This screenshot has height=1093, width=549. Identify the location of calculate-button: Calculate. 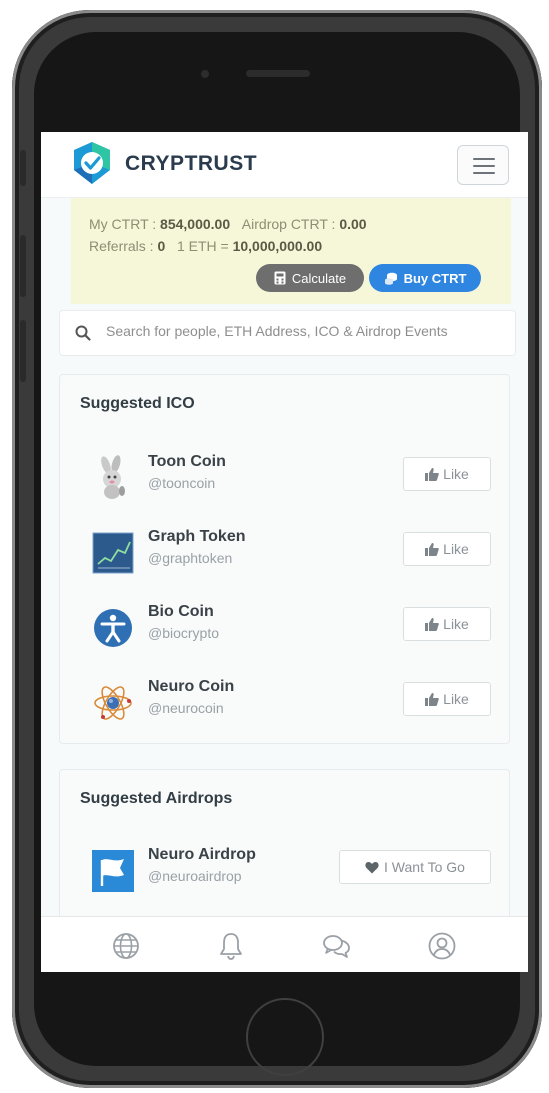
(310, 278).